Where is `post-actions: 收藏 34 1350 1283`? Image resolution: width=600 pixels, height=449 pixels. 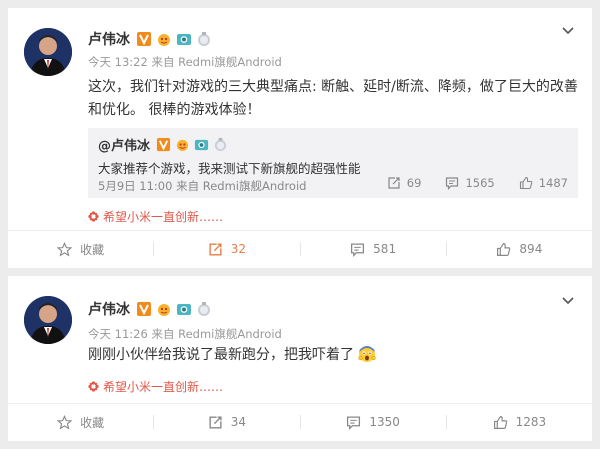 post-actions: 收藏 34 1350 1283 is located at coordinates (300, 422).